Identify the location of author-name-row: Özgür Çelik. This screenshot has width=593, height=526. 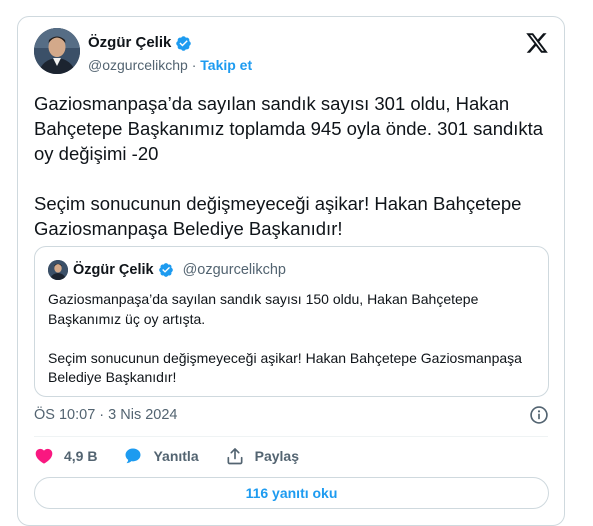
(140, 43).